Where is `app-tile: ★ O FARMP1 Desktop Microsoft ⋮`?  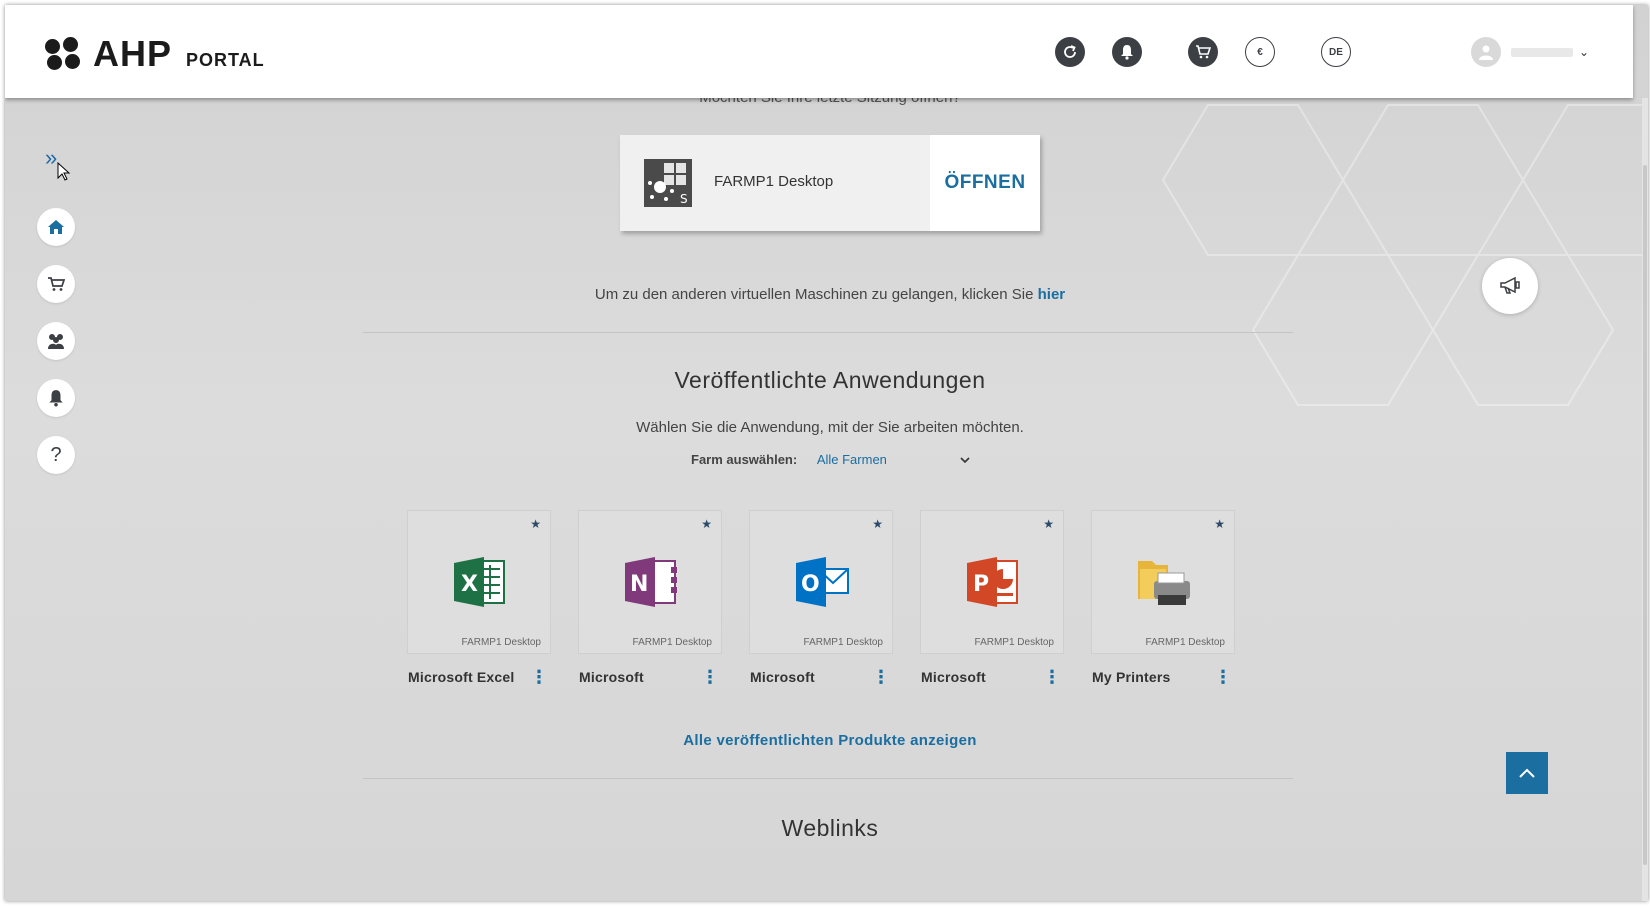
app-tile: ★ O FARMP1 Desktop Microsoft ⋮ is located at coordinates (821, 599).